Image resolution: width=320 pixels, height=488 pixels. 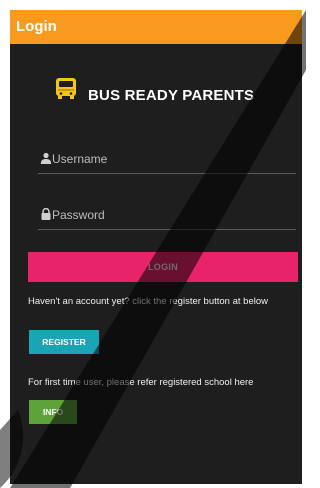 I want to click on username-field, so click(x=167, y=158).